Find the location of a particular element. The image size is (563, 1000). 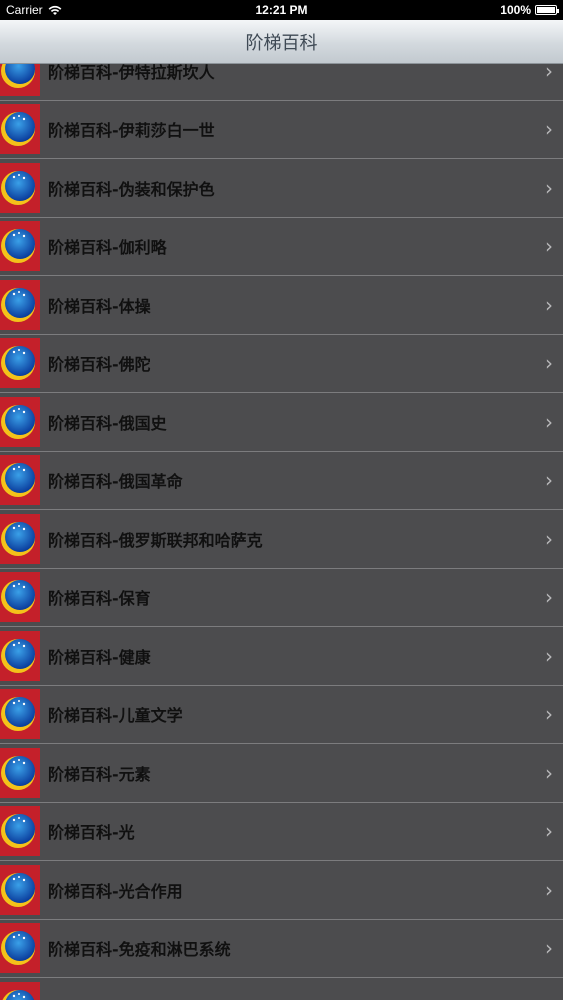

nav-title: 阶梯百科 is located at coordinates (281, 43).